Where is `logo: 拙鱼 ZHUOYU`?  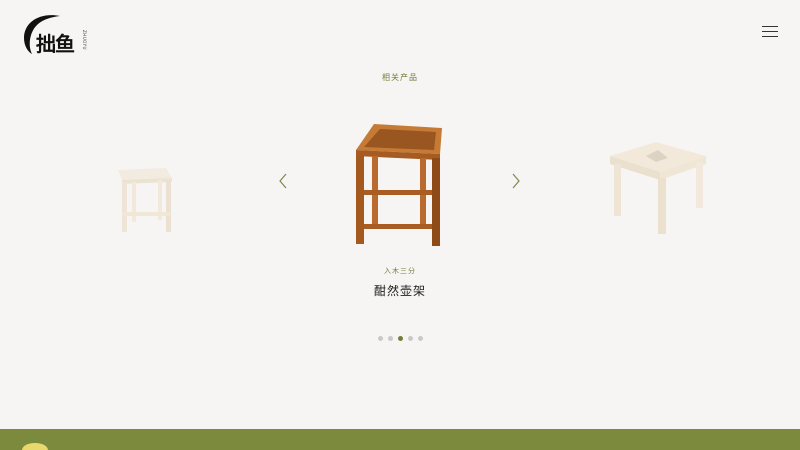 logo: 拙鱼 ZHUOYU is located at coordinates (55, 37).